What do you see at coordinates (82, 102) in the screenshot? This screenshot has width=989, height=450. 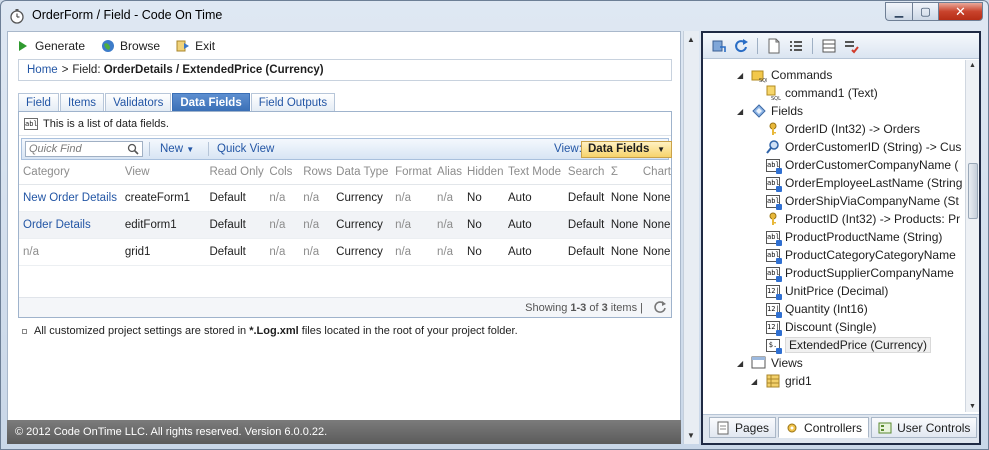 I see `tab-items: Items` at bounding box center [82, 102].